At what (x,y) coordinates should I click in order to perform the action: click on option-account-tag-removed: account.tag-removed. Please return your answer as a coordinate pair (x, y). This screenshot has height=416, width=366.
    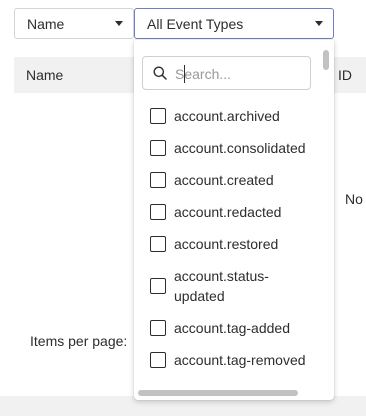
    Looking at the image, I should click on (226, 360).